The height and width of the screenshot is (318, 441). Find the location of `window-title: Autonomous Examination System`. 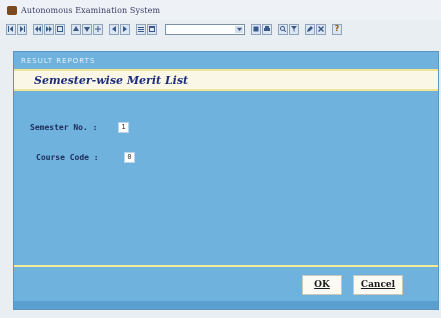

window-title: Autonomous Examination System is located at coordinates (91, 10).